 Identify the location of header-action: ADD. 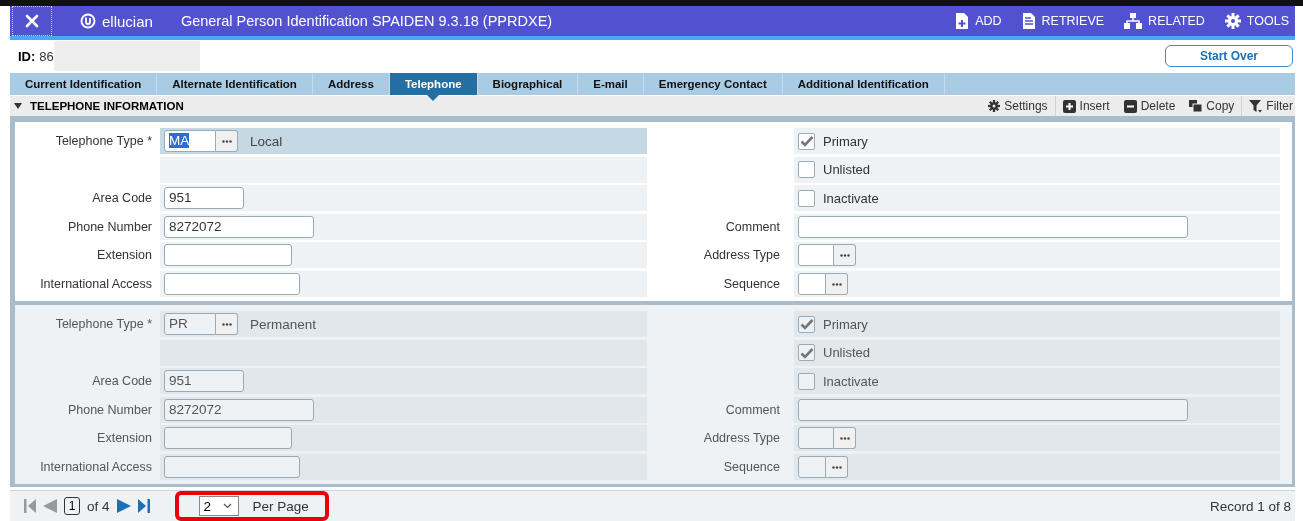
(978, 21).